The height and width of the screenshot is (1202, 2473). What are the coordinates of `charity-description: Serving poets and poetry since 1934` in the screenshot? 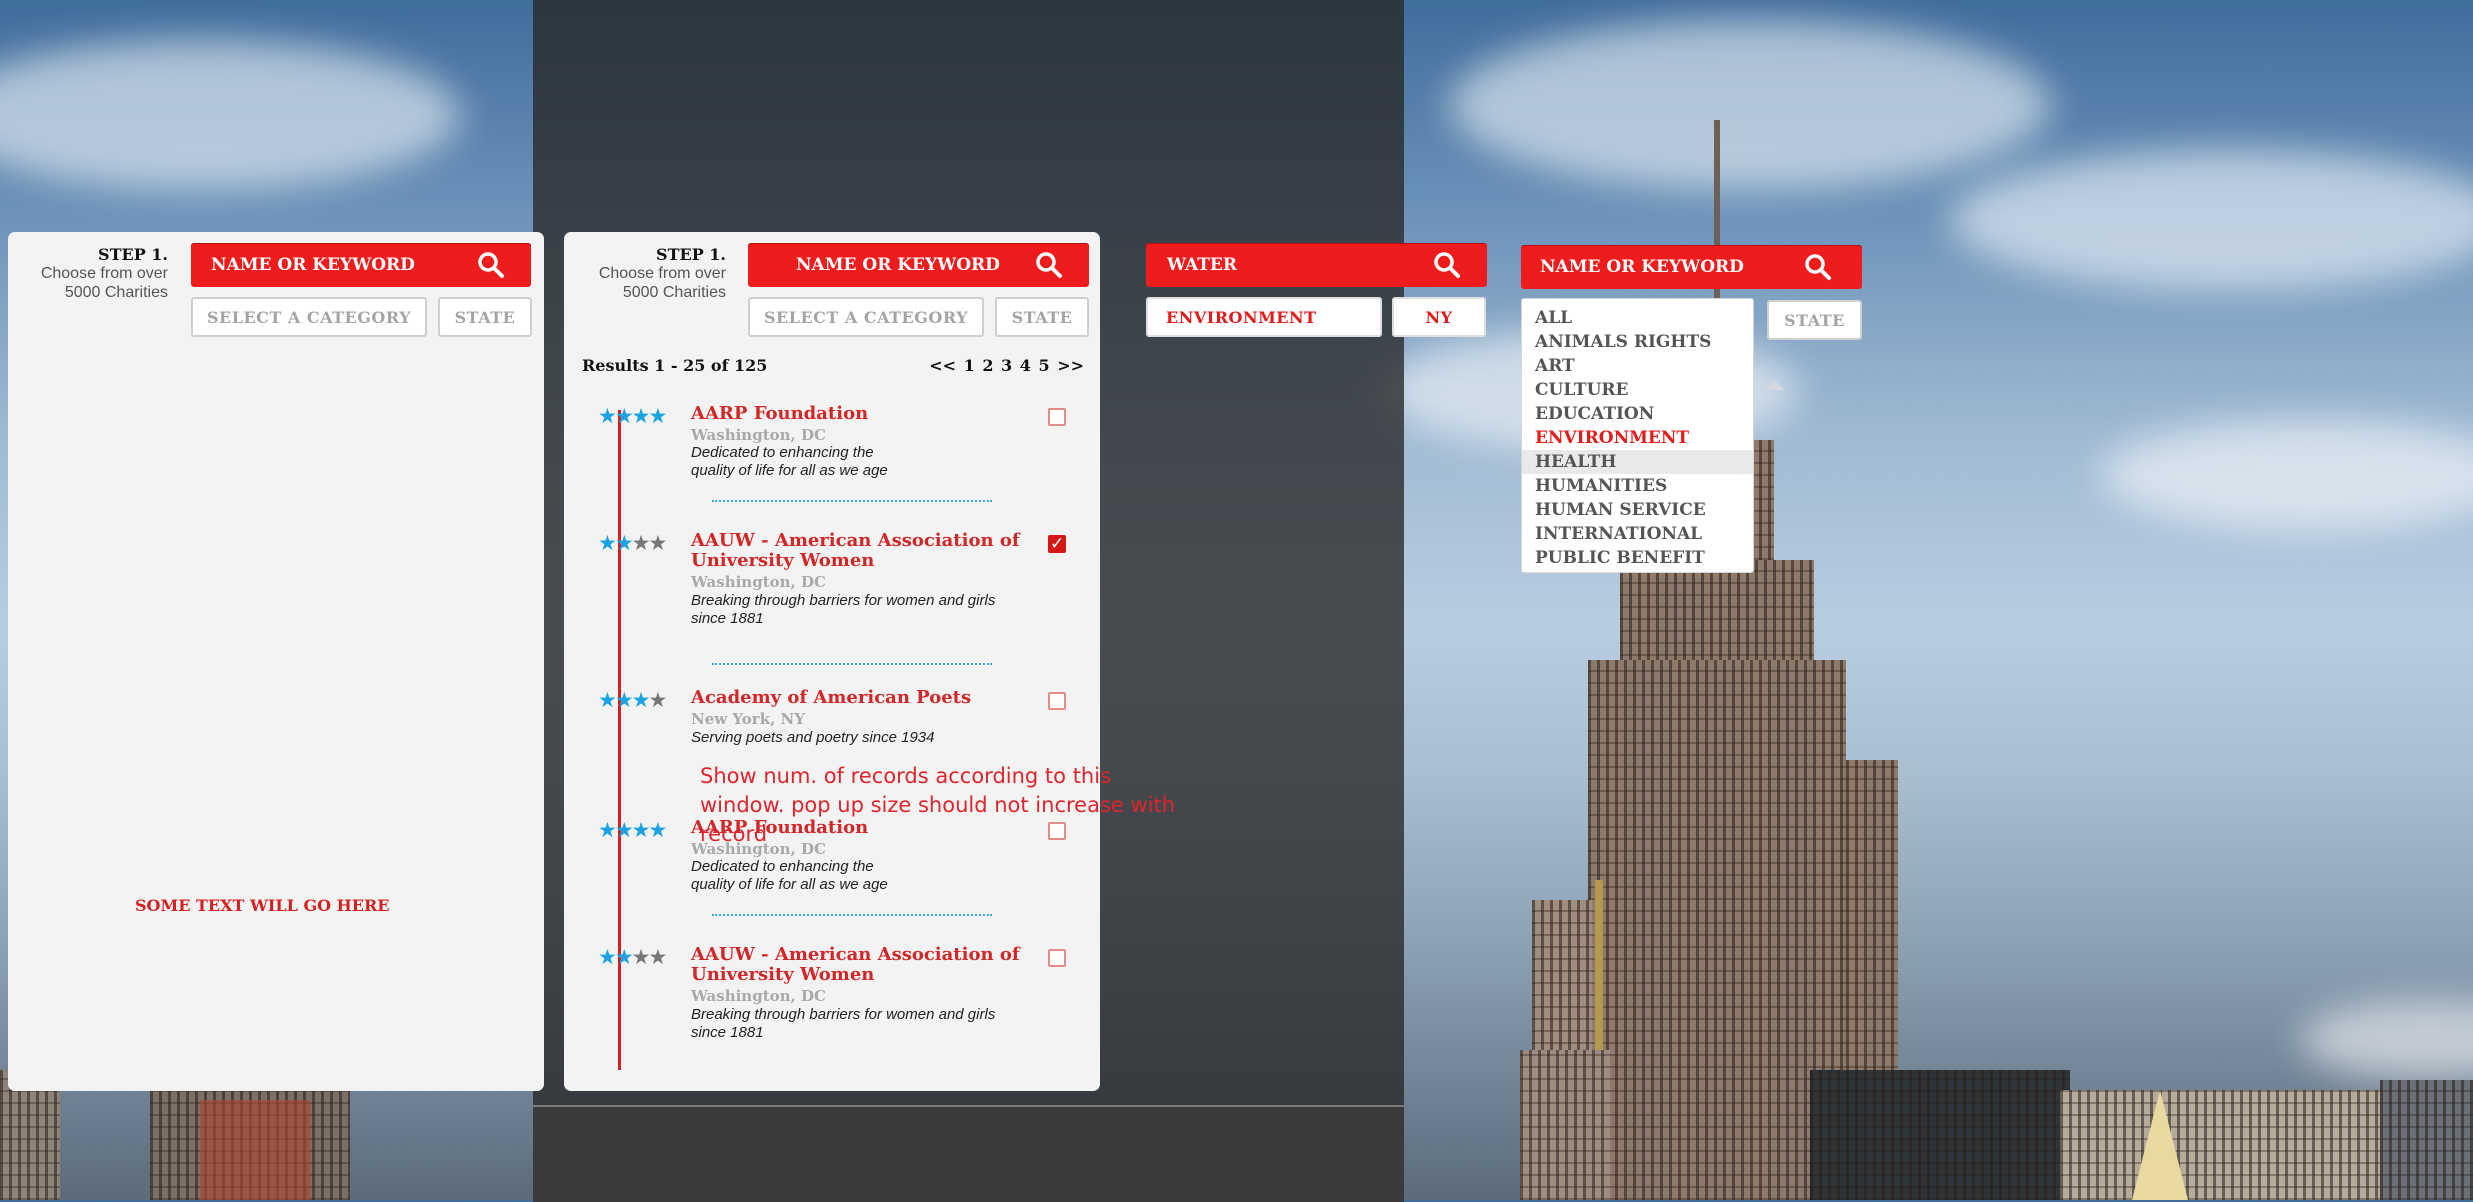 It's located at (813, 737).